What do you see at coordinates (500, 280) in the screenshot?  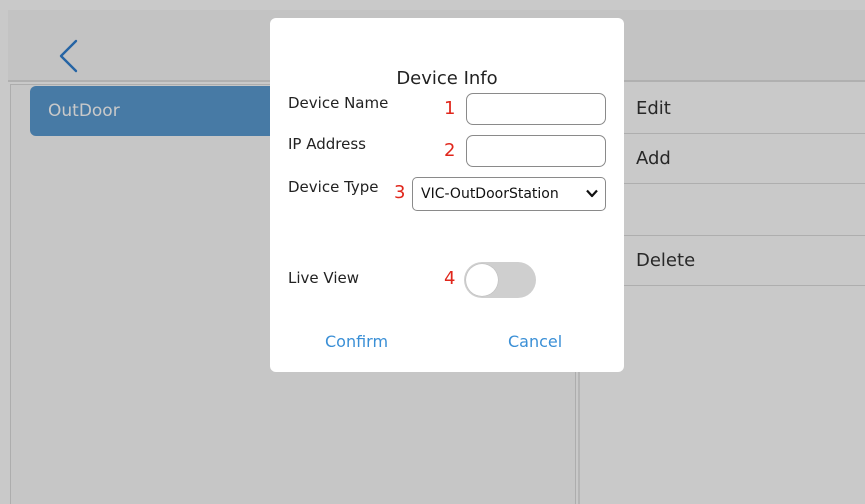 I see `live-view-toggle` at bounding box center [500, 280].